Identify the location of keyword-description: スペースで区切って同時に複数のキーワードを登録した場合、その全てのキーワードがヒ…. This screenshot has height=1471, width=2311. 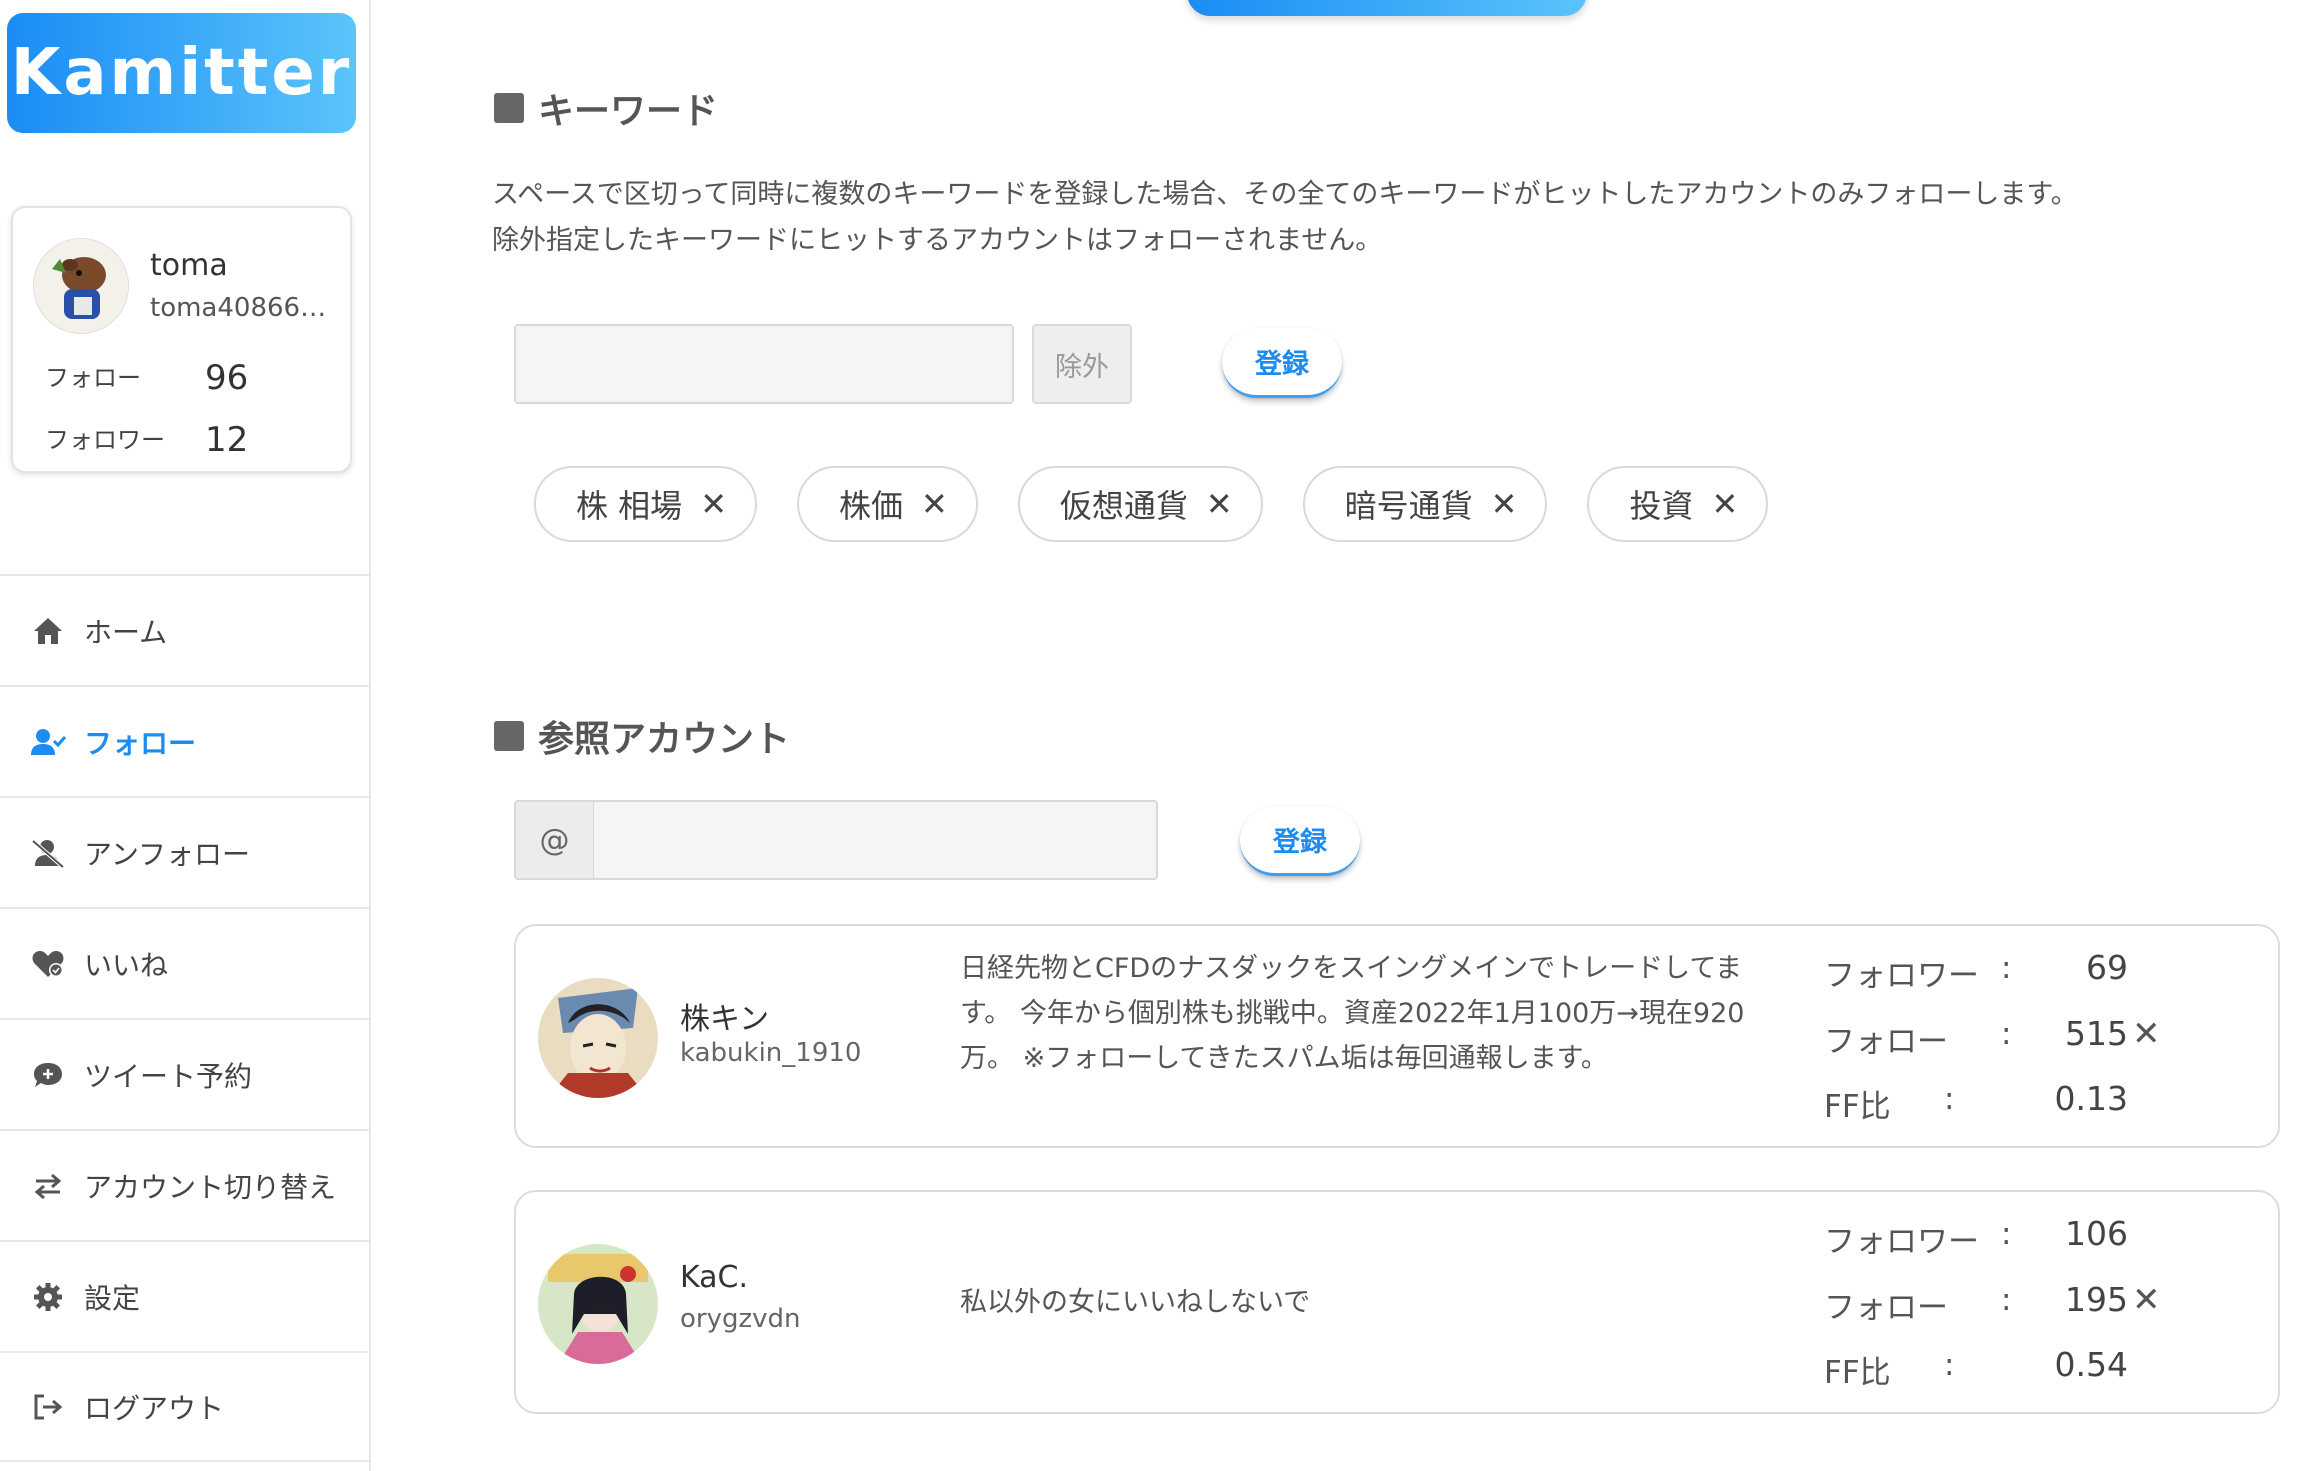
(1285, 217).